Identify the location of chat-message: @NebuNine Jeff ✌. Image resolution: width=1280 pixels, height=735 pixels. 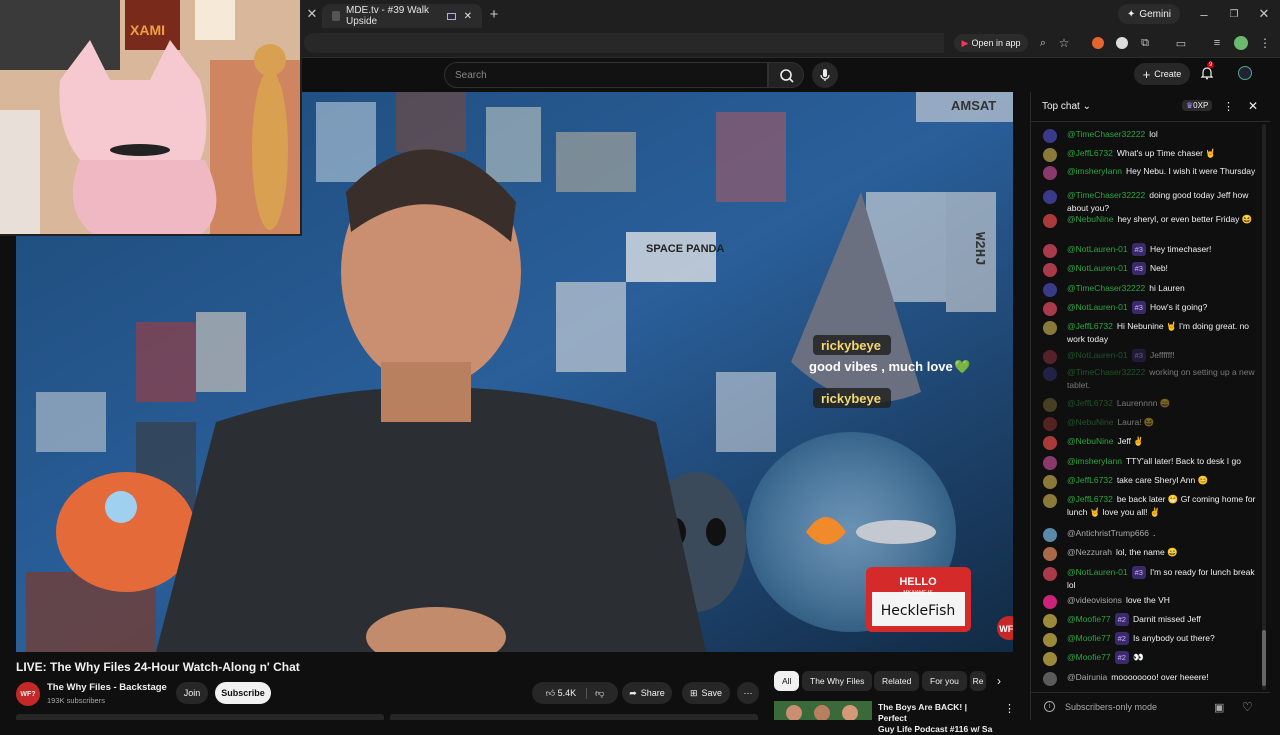
(1153, 442).